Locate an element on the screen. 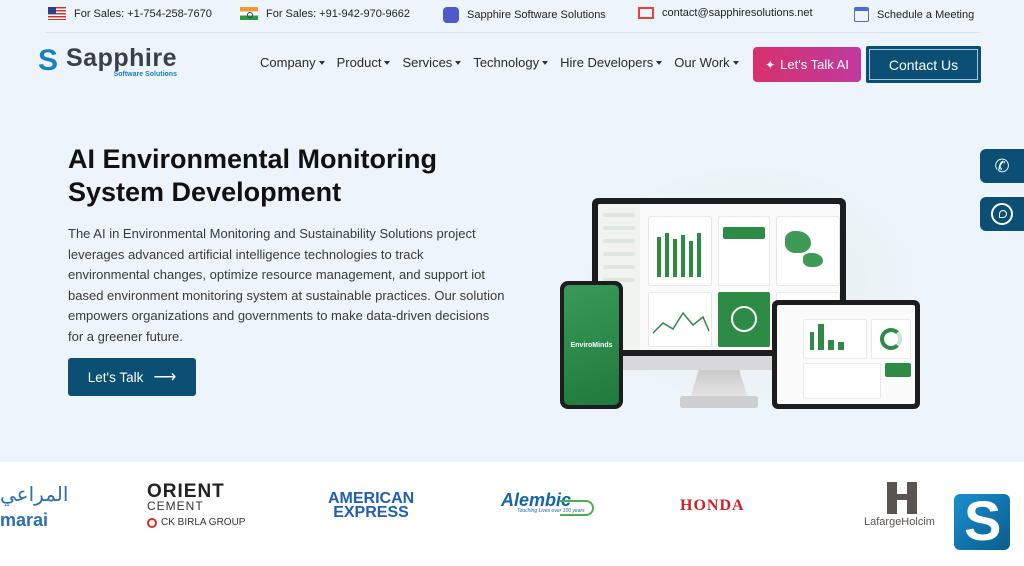  orient-cement-text: CEMENT is located at coordinates (175, 506).